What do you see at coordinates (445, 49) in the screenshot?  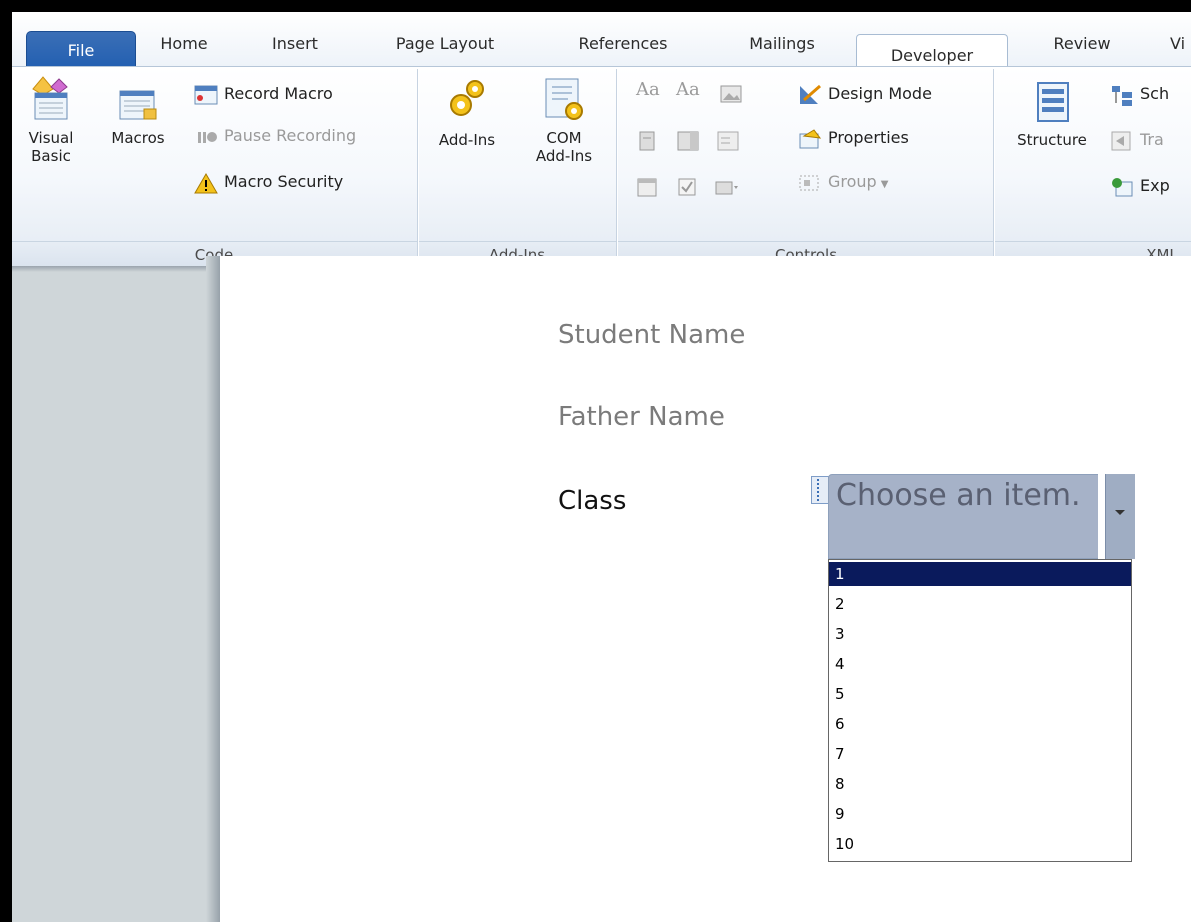 I see `tab-page-layout: Page Layout` at bounding box center [445, 49].